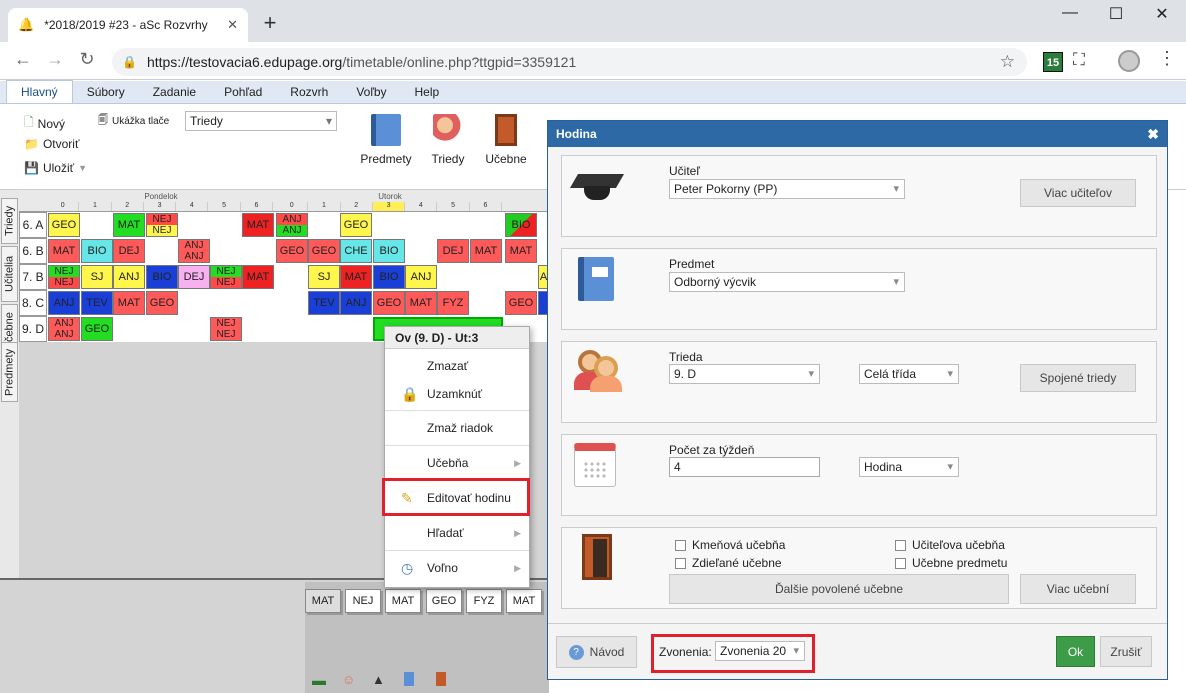  What do you see at coordinates (386, 140) in the screenshot?
I see `subjects-button: Predmety` at bounding box center [386, 140].